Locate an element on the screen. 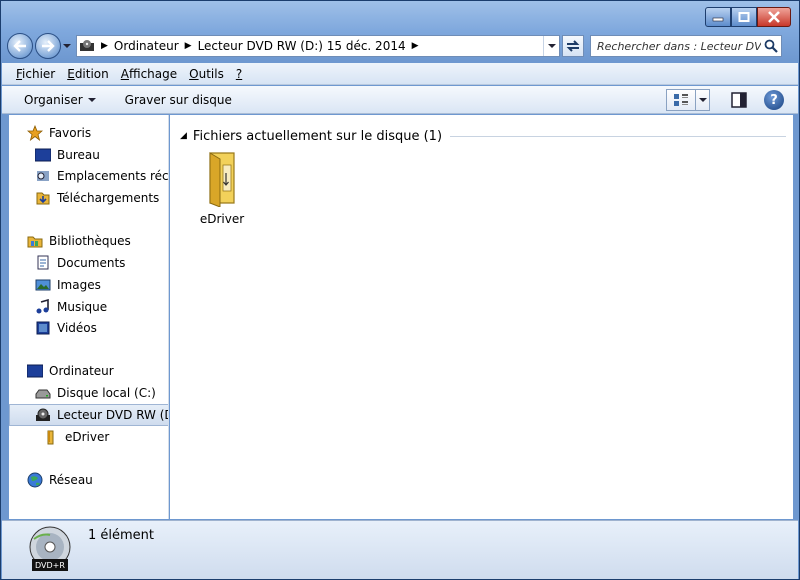 This screenshot has width=800, height=580. details-pane: DVD+R 1 élément is located at coordinates (400, 549).